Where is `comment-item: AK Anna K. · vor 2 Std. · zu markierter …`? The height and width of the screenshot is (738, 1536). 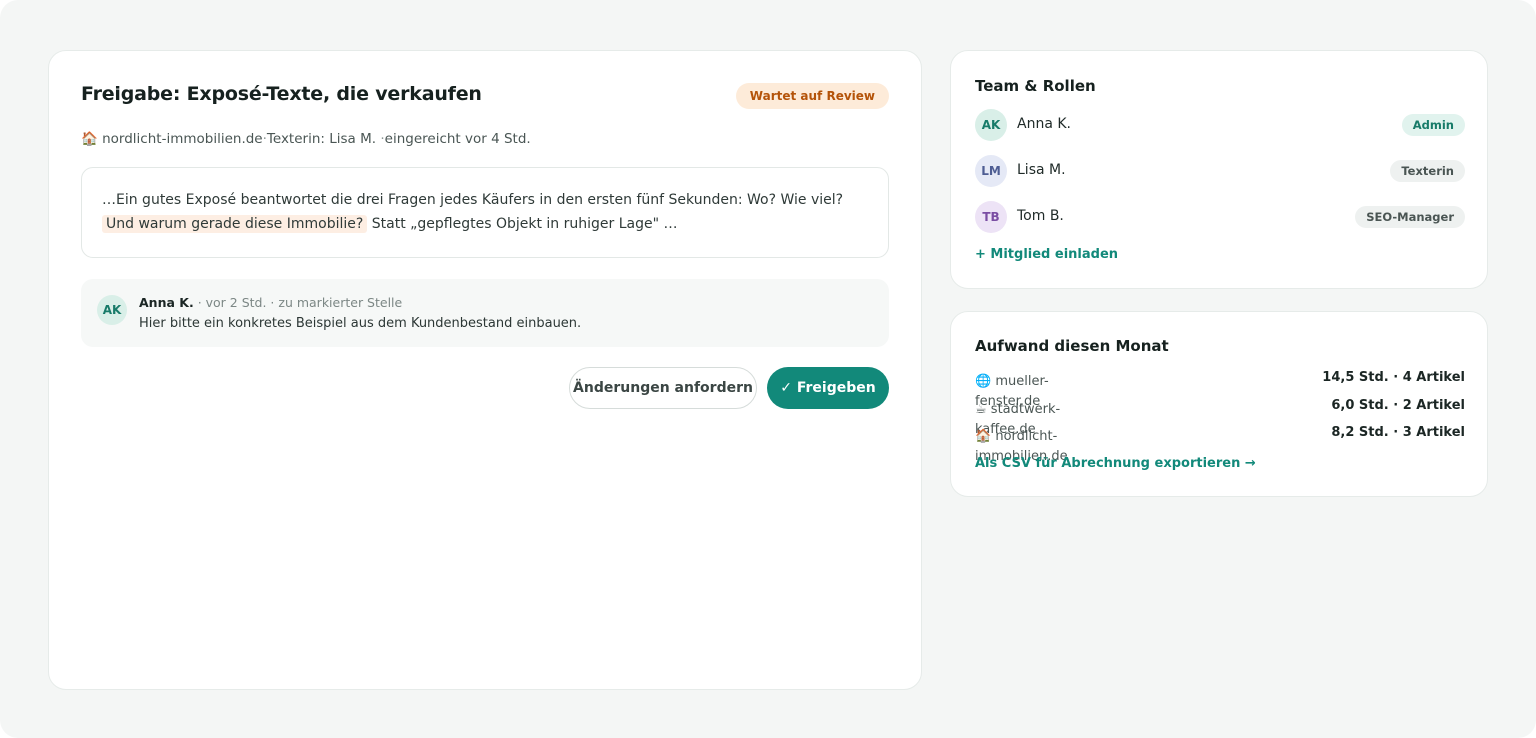
comment-item: AK Anna K. · vor 2 Std. · zu markierter … is located at coordinates (485, 313).